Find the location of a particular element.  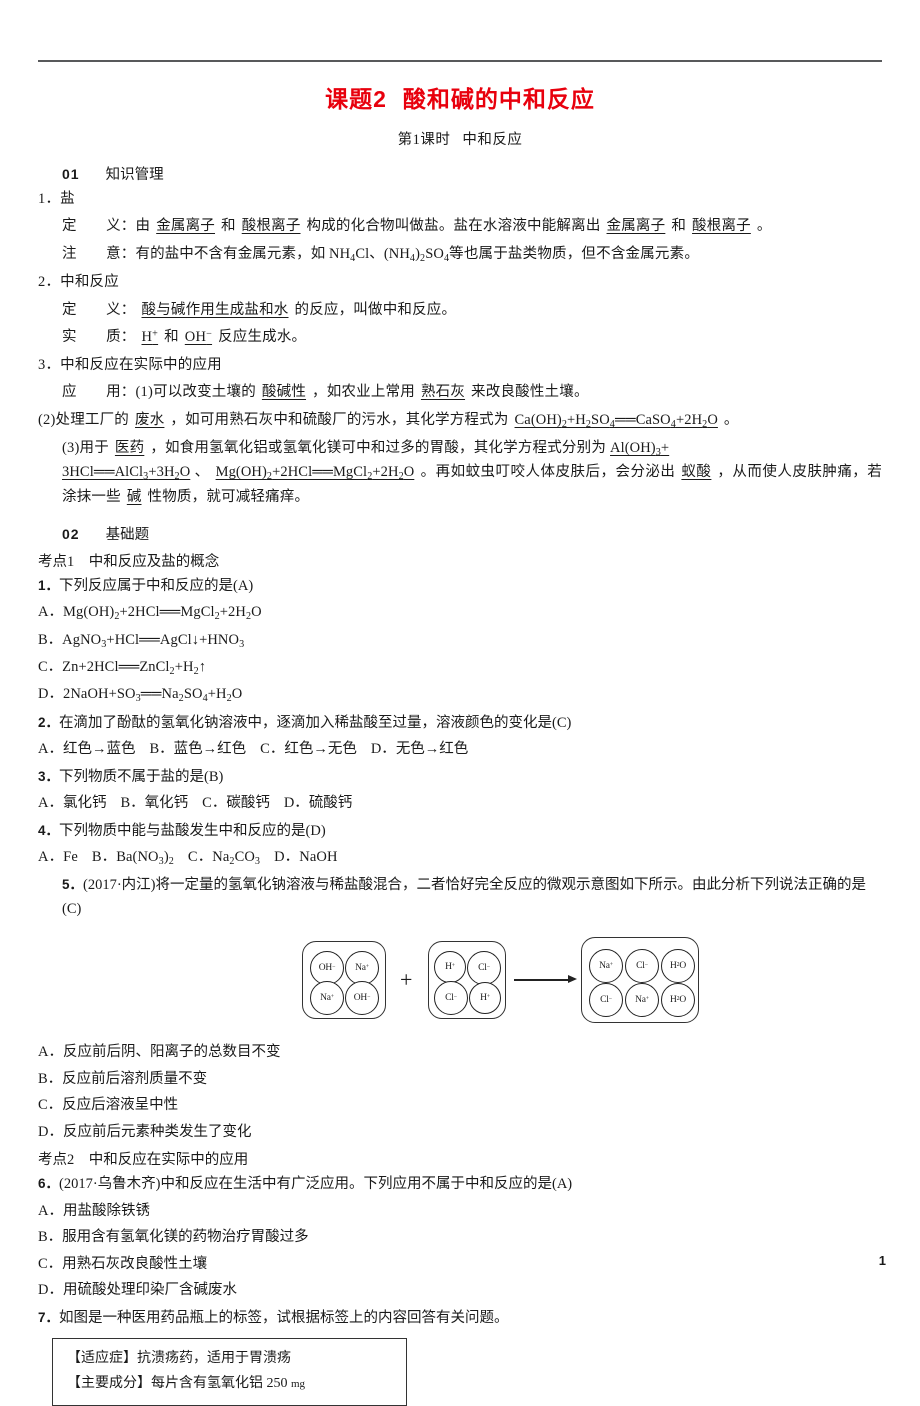

neutralization-essence-line: 实 质： H+ 和 OH− 反应生成水。 is located at coordinates (460, 337).